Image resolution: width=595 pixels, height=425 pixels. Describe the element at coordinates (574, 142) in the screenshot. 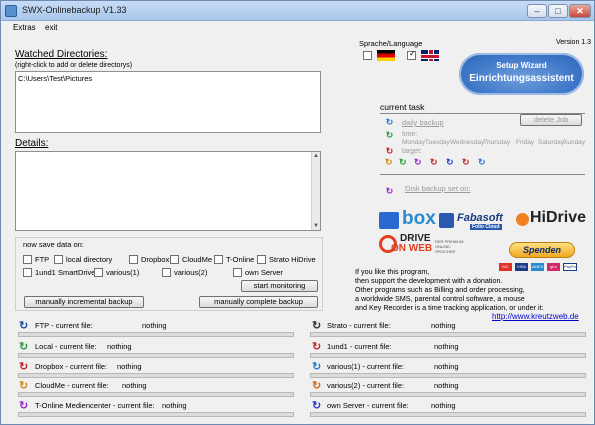

I see `day-sunday: Sunday` at that location.